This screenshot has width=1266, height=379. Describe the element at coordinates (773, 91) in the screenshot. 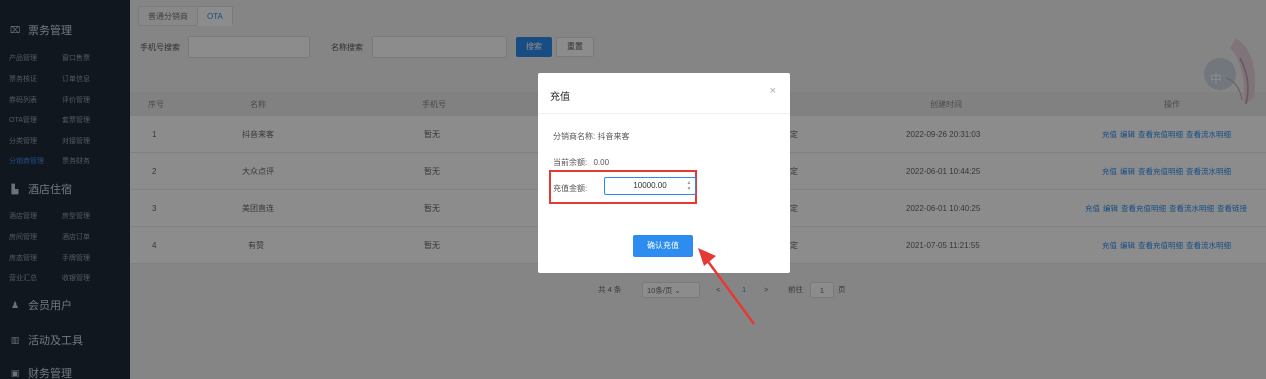

I see `close-icon: ×` at that location.